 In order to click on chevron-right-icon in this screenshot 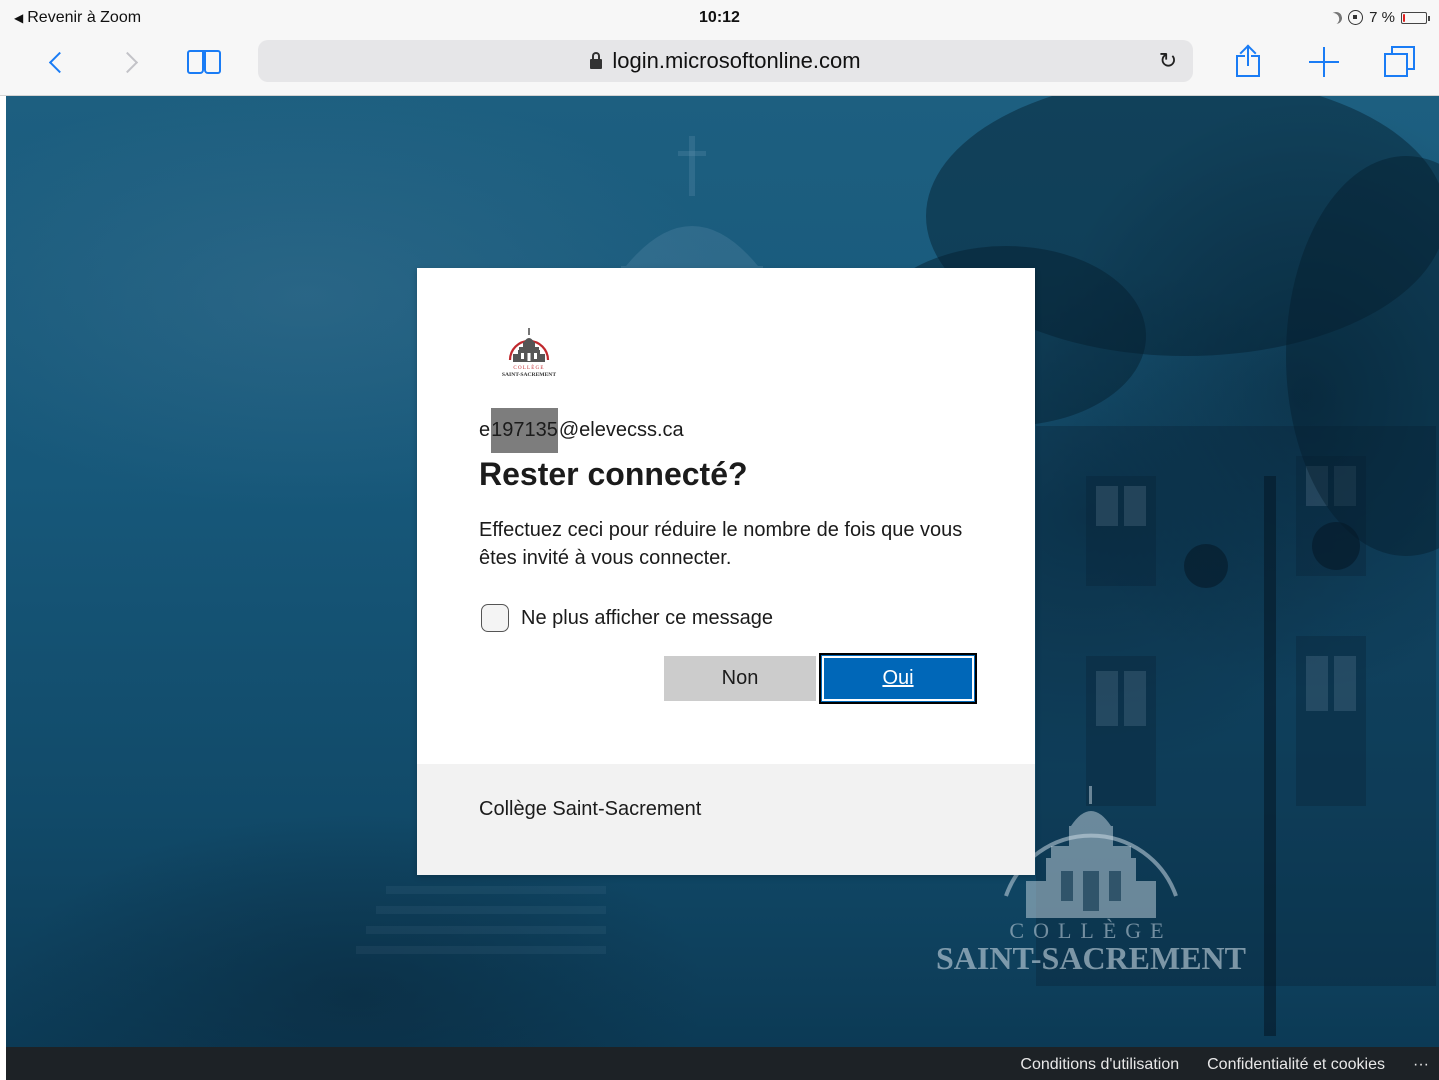, I will do `click(127, 62)`.